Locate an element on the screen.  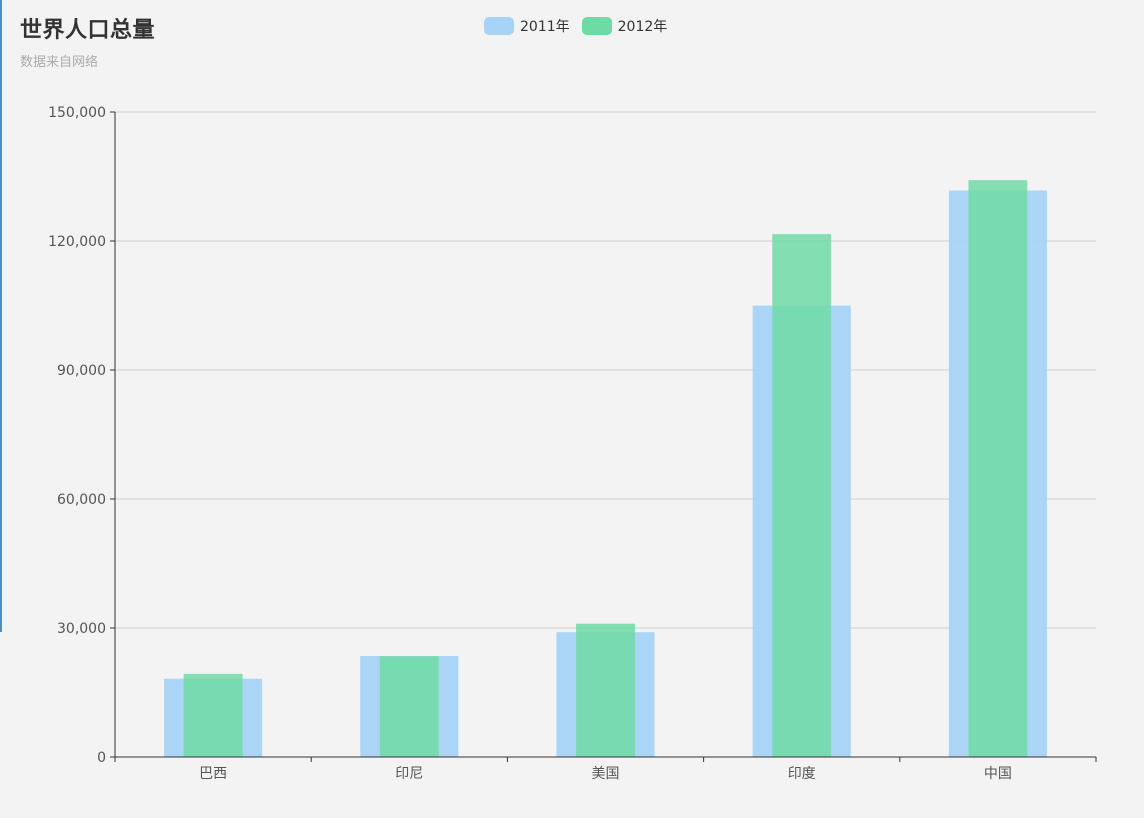
y-tick-label: 0 is located at coordinates (101, 758).